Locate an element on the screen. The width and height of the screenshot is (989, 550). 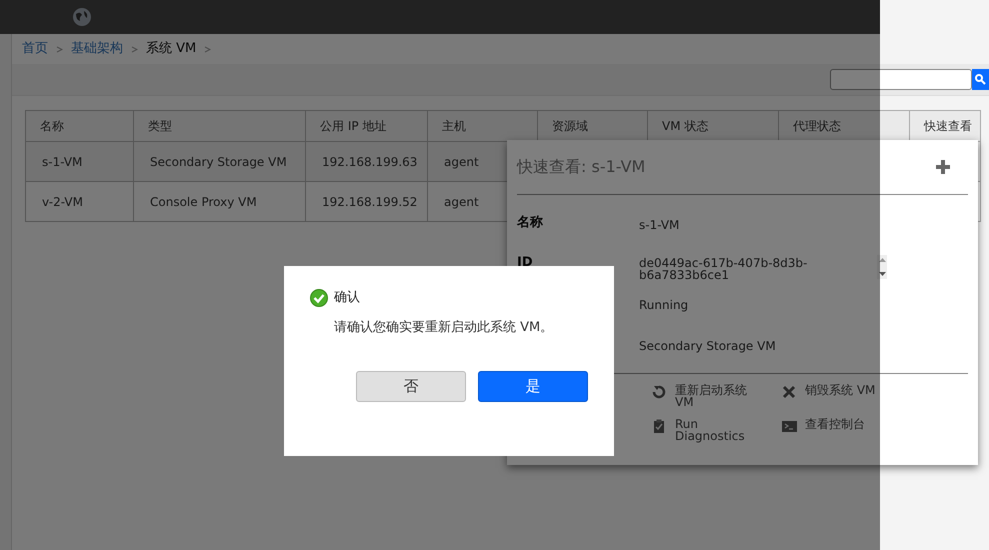
dialog-title: 确认 is located at coordinates (347, 298).